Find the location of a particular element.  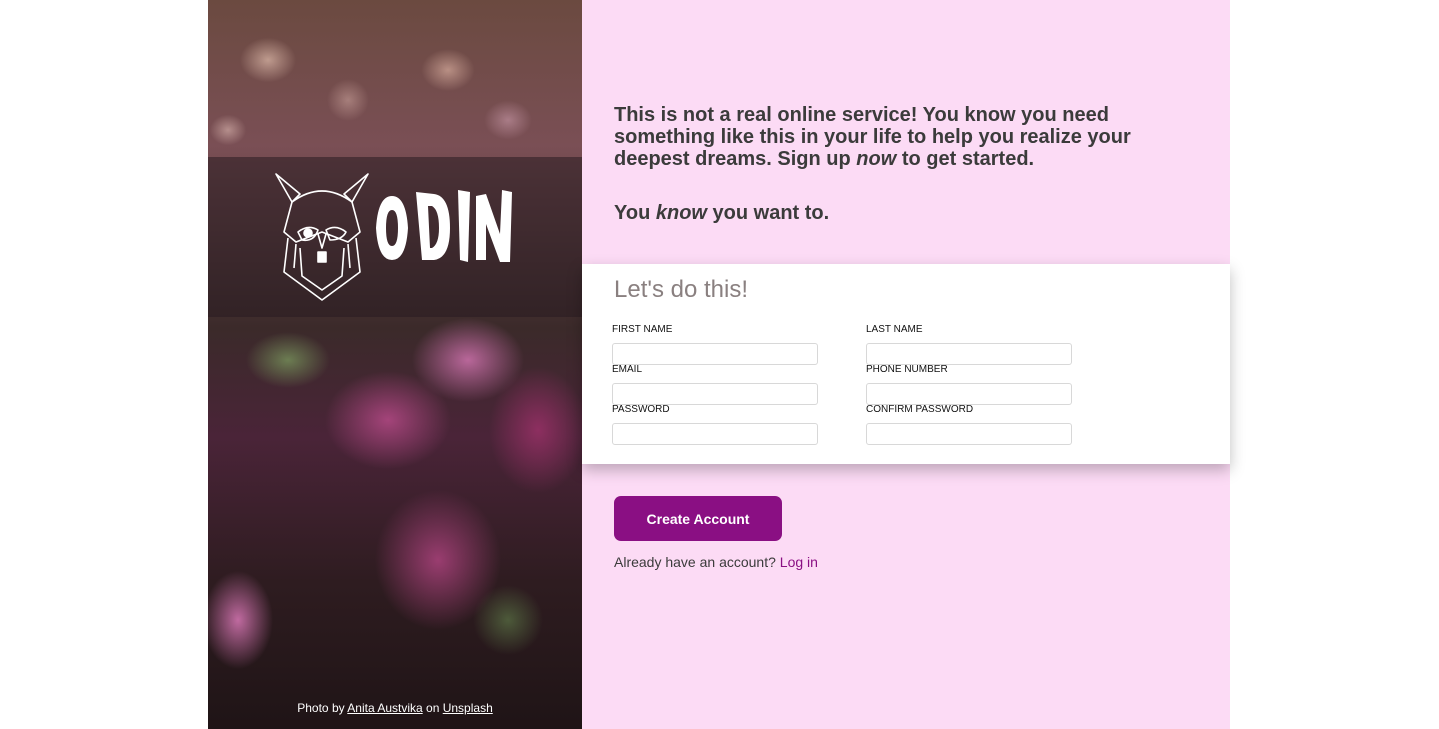

last-name-label: LAST NAME is located at coordinates (894, 329).